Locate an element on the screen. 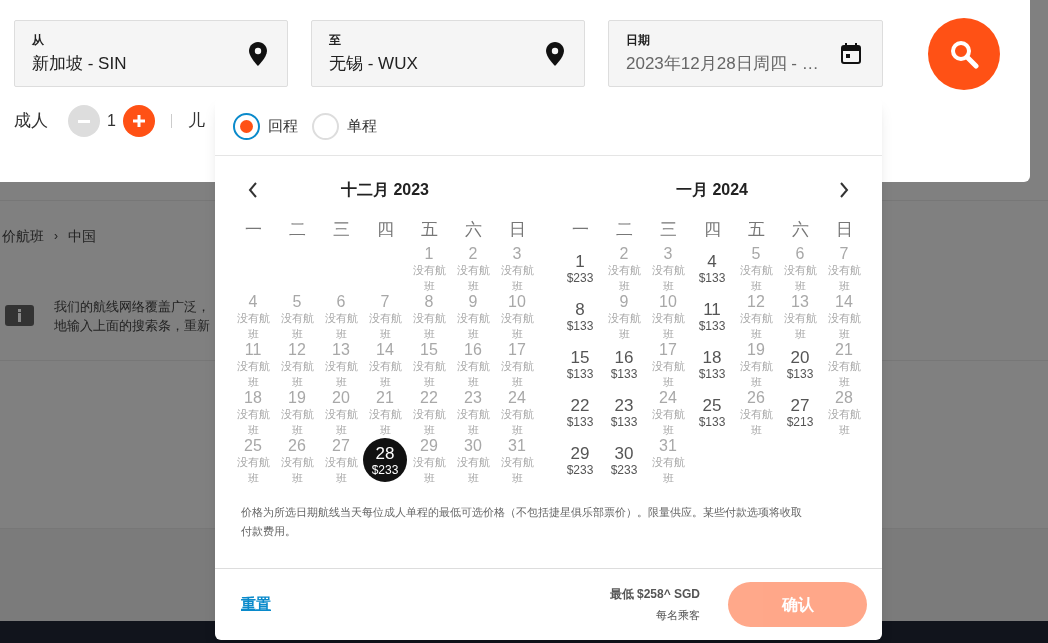  date-cell: 4 $133 is located at coordinates (712, 268).